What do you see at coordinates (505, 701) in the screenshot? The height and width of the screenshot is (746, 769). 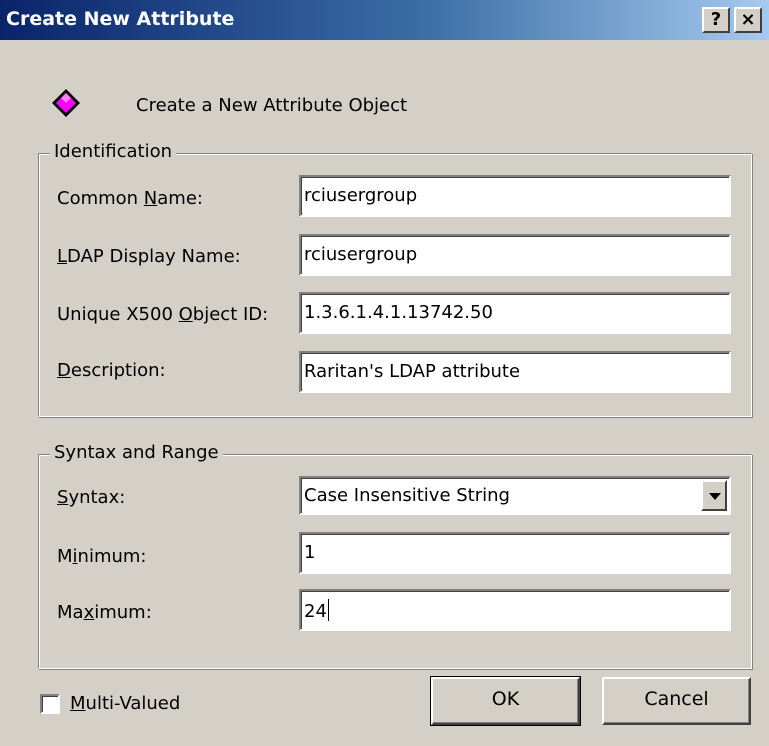 I see `ok-button: OK` at bounding box center [505, 701].